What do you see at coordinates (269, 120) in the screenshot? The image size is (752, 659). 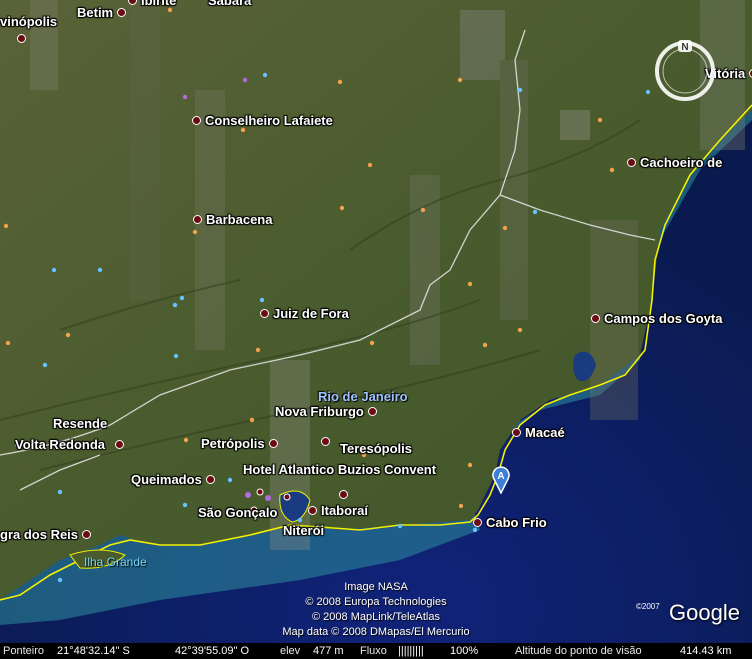 I see `place-label: Conselheiro Lafaiete` at bounding box center [269, 120].